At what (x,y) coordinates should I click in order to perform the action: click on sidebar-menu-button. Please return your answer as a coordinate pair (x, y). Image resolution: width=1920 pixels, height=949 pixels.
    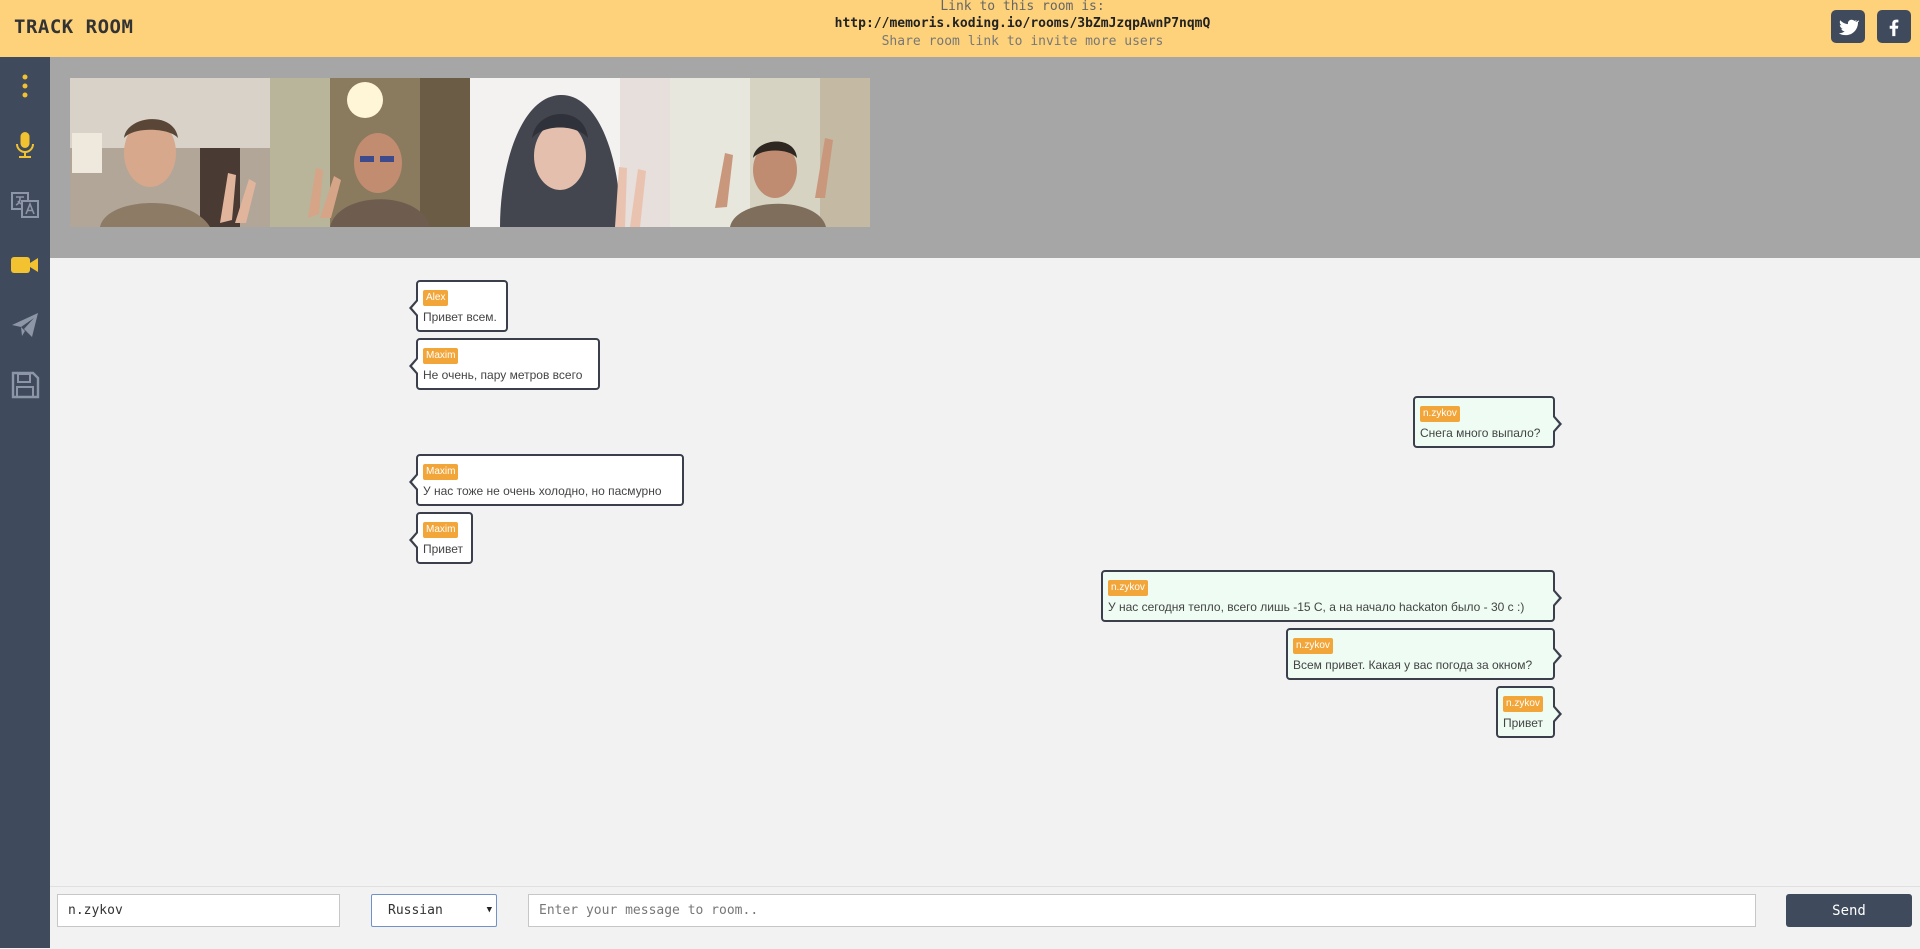
    Looking at the image, I should click on (25, 86).